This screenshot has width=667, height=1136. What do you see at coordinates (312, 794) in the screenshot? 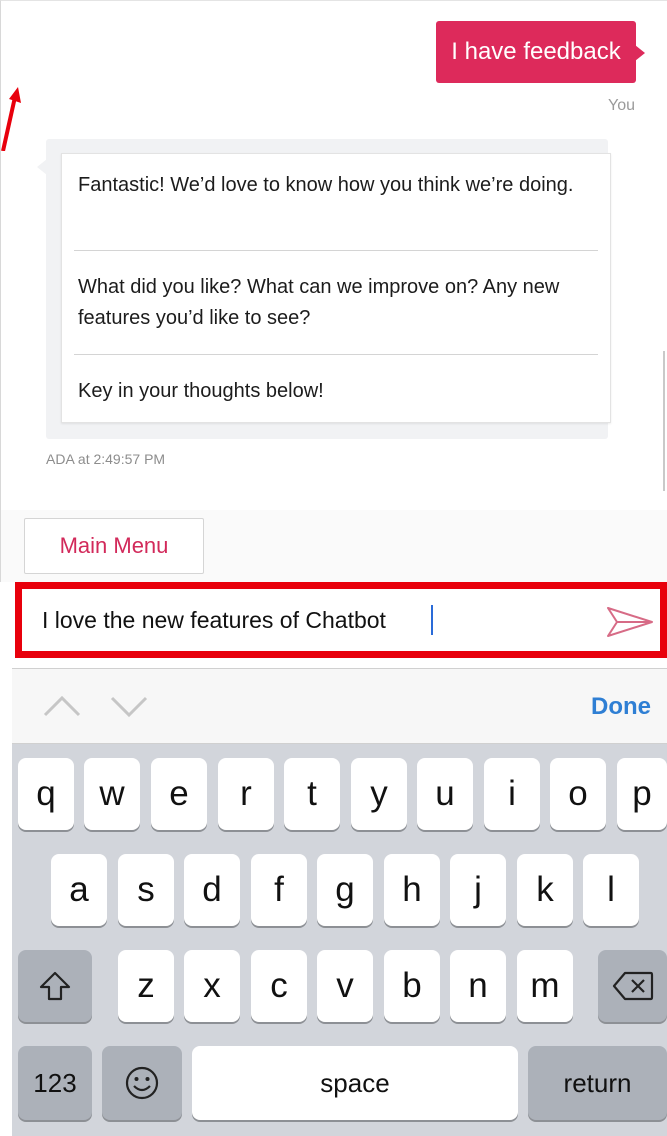
I see `key-t: t` at bounding box center [312, 794].